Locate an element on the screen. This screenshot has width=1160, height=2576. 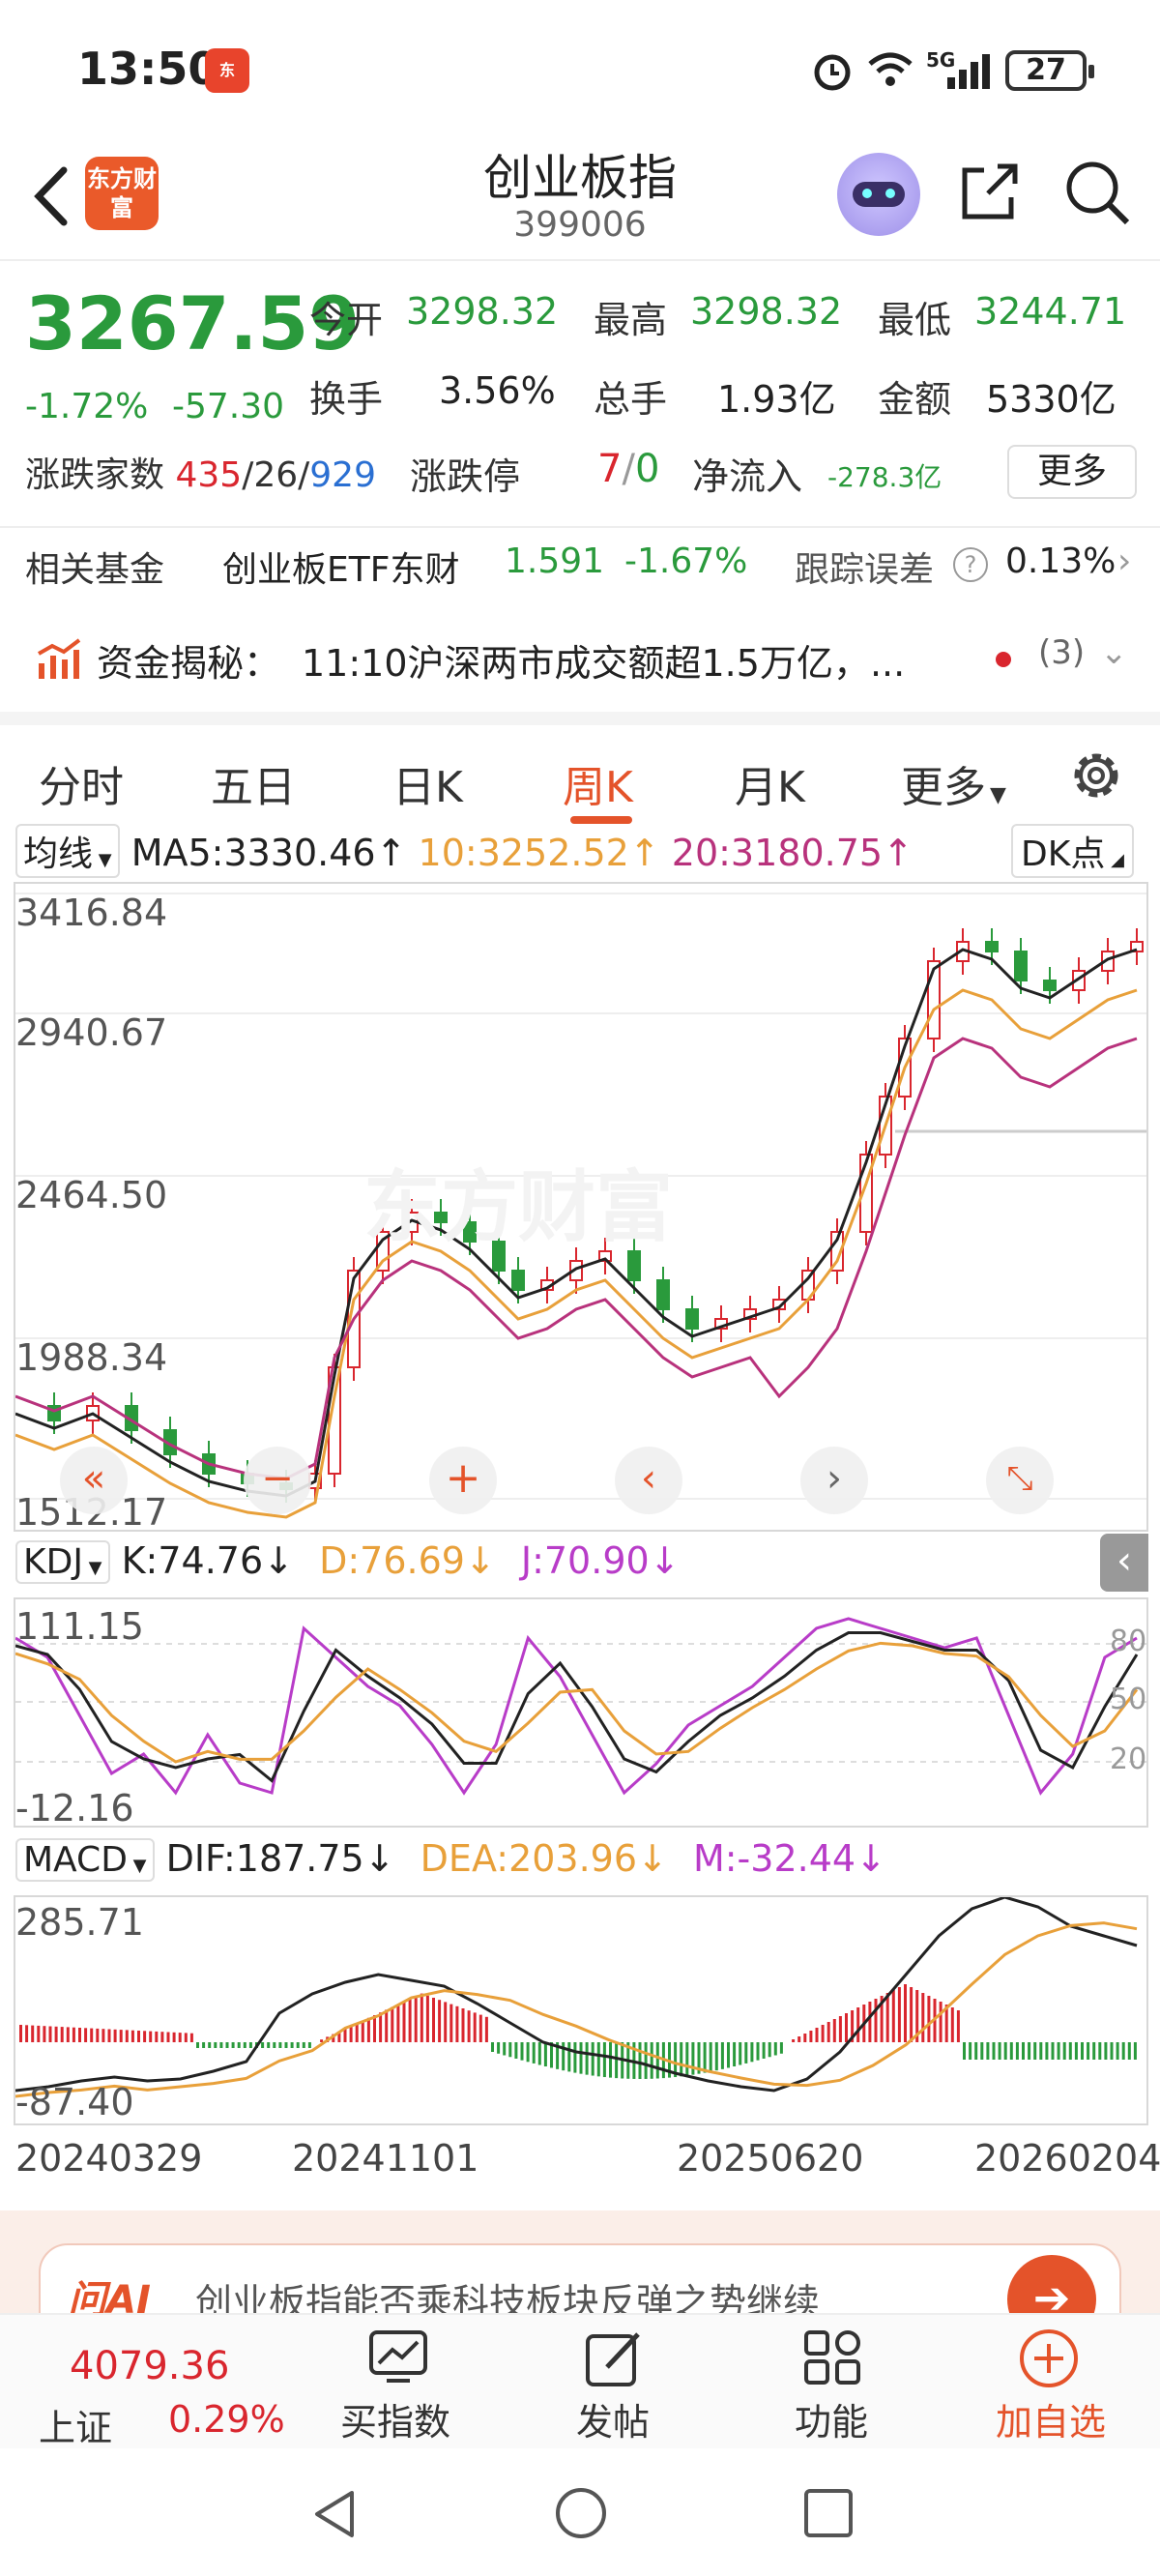
macd-chart: 285.71 -87.40 is located at coordinates (581, 2010).